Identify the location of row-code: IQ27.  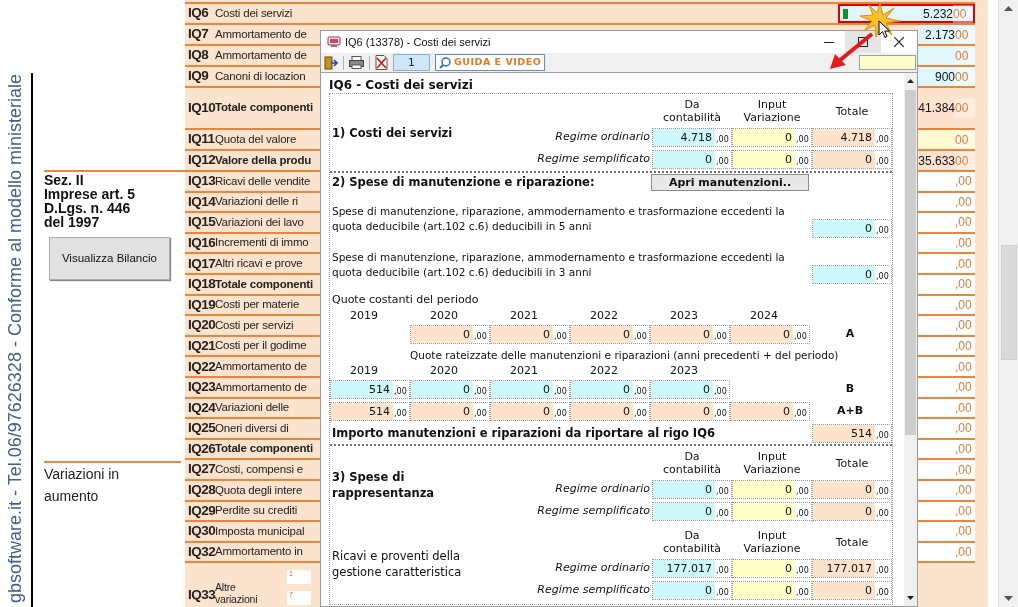
(201, 469).